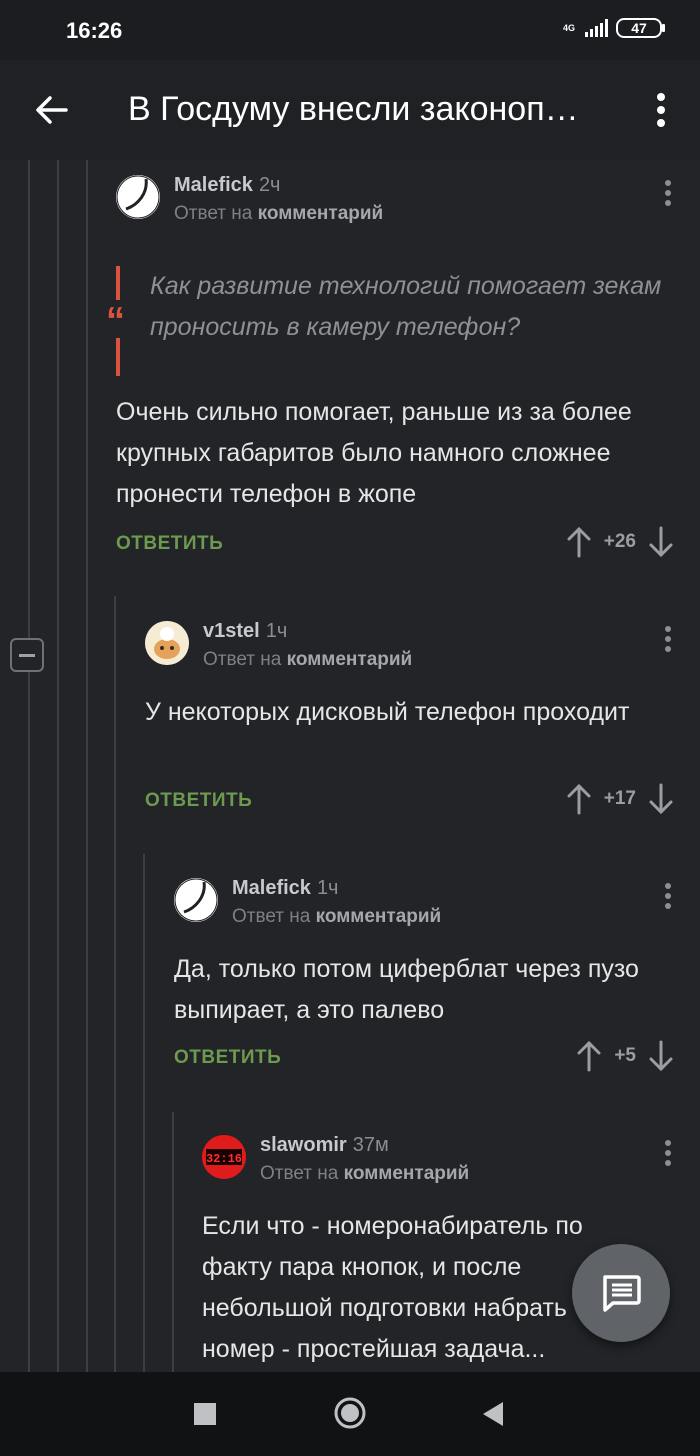 The width and height of the screenshot is (700, 1456). I want to click on avatar-clock-text: 32:16, so click(224, 1159).